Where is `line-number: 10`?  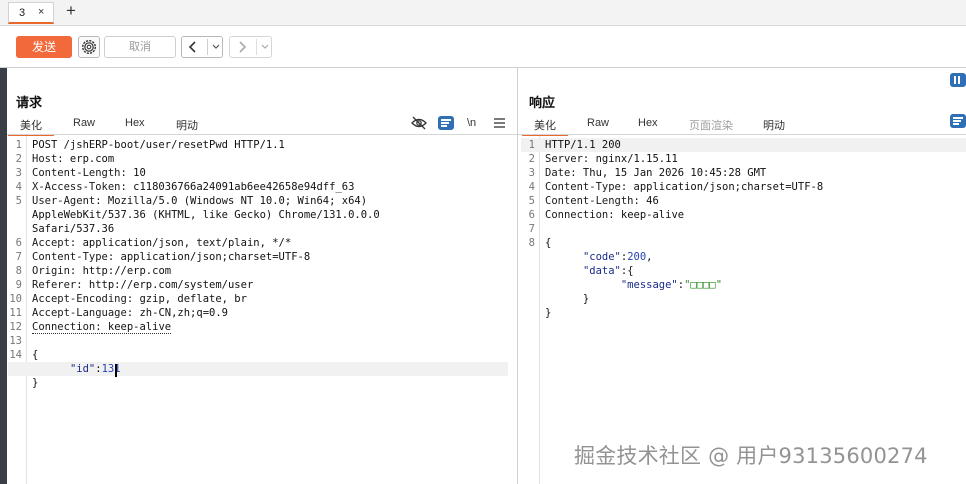
line-number: 10 is located at coordinates (15, 299).